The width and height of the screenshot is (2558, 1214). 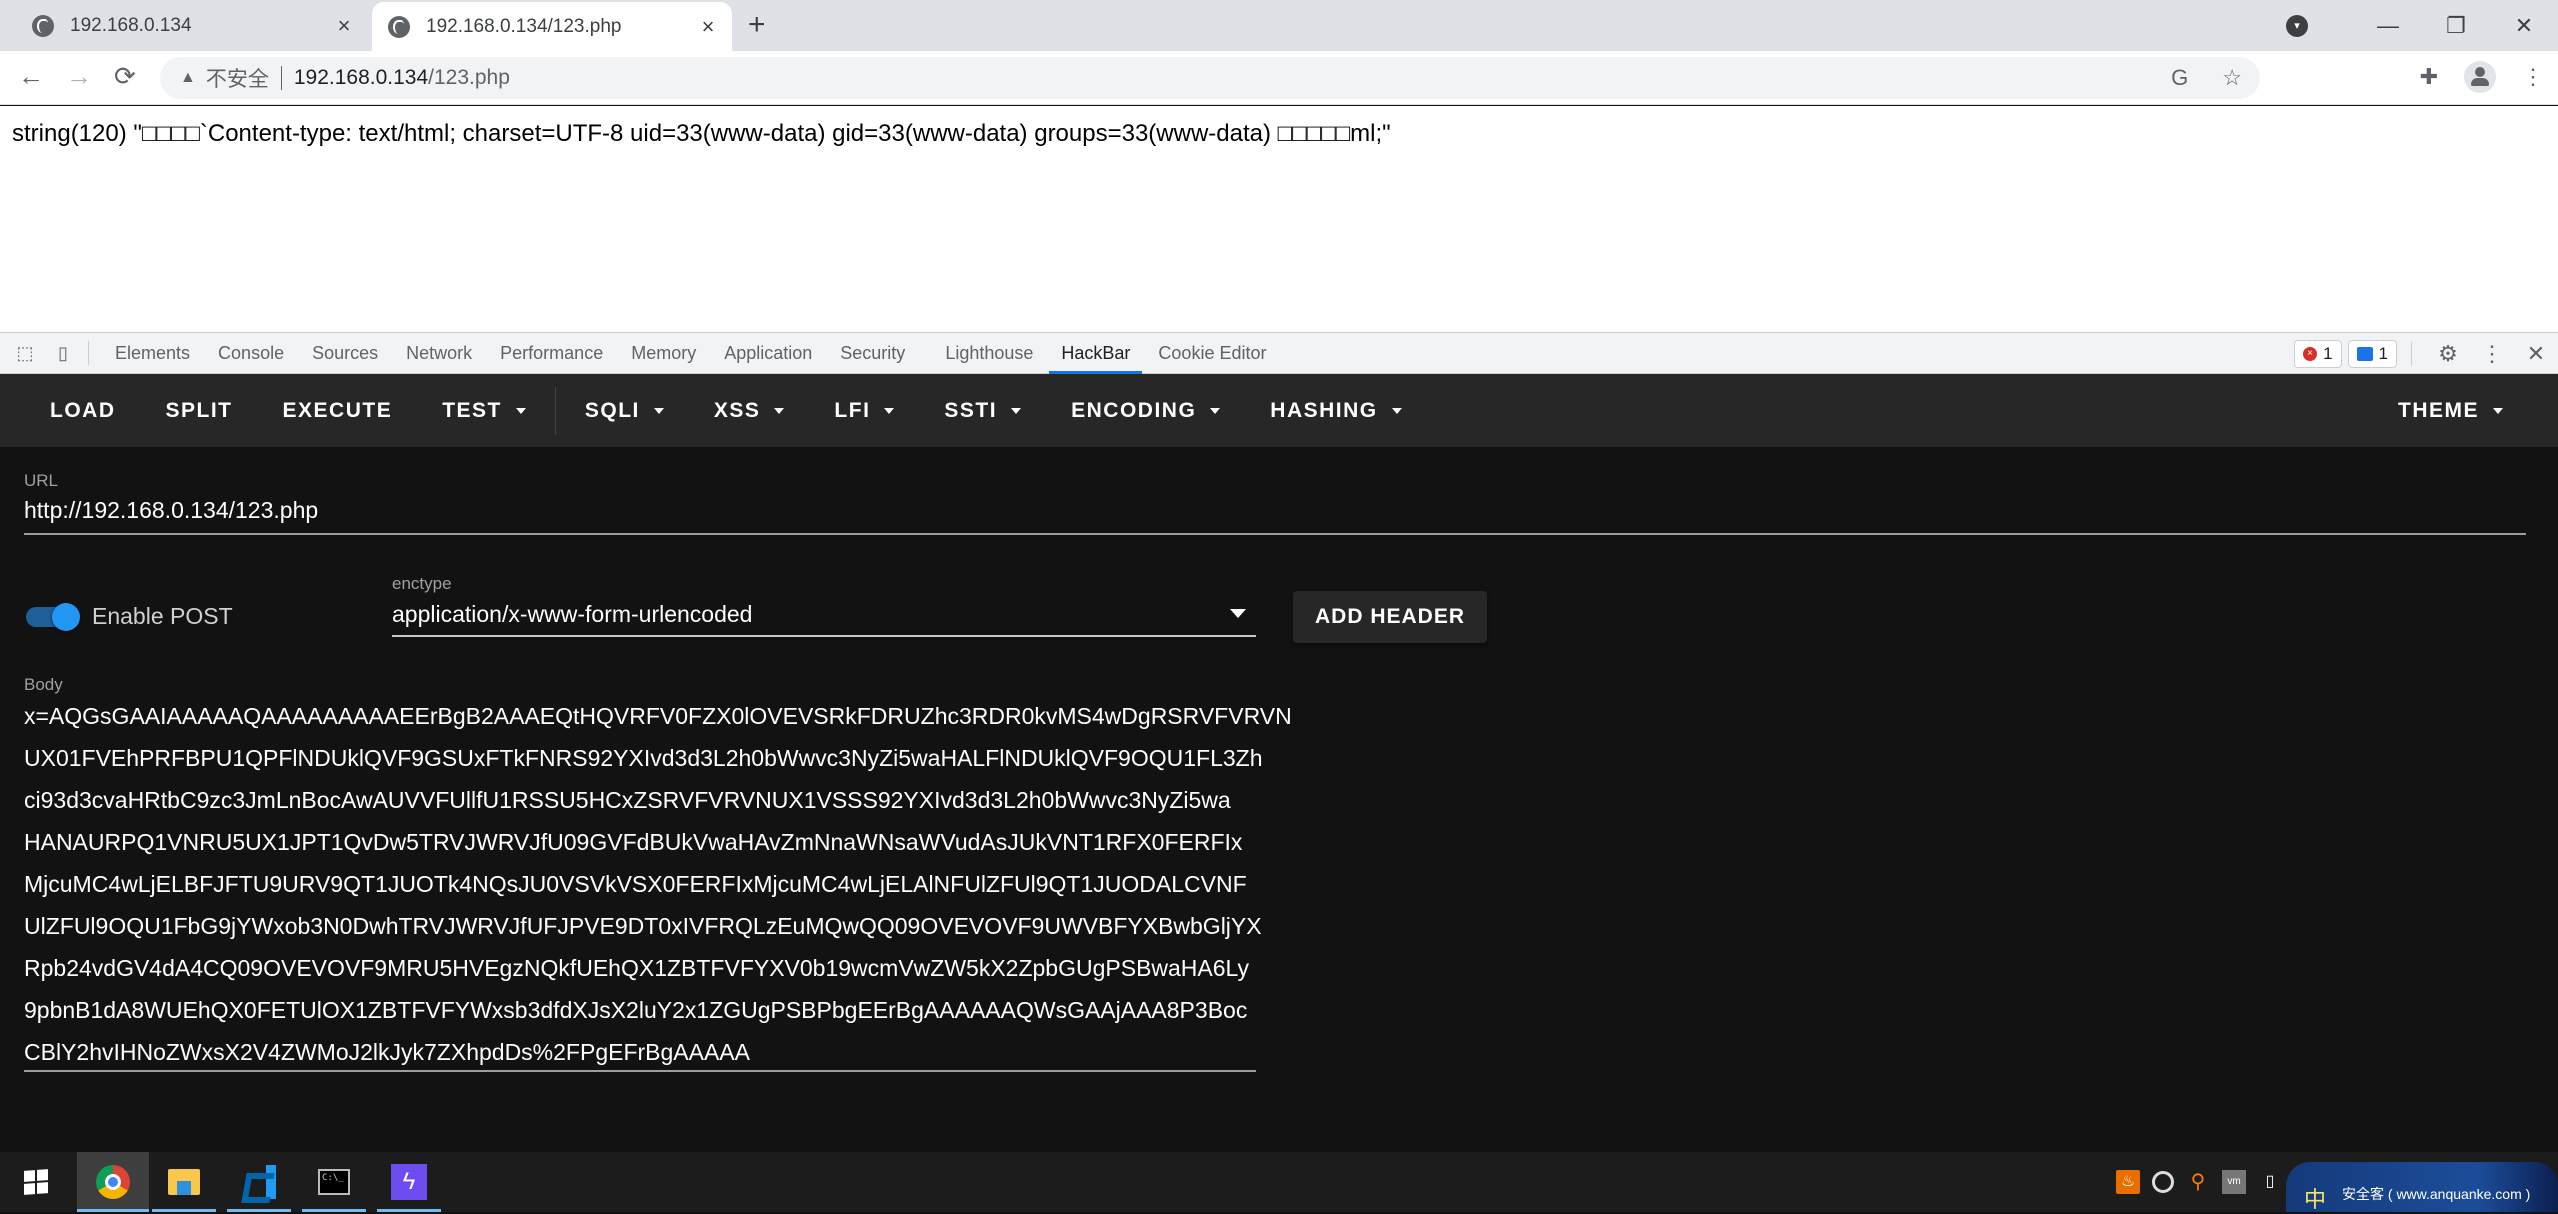 What do you see at coordinates (31, 76) in the screenshot?
I see `back-button: ←` at bounding box center [31, 76].